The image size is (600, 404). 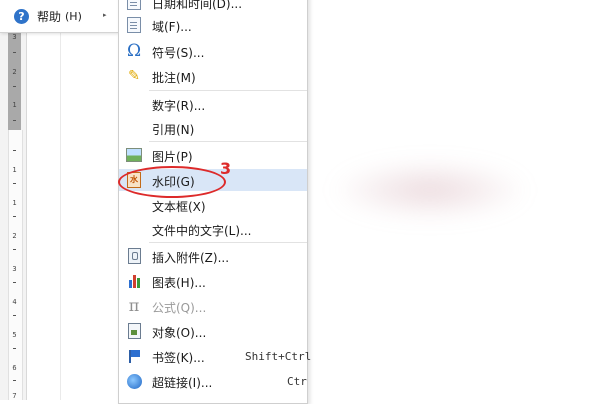 I want to click on menu-item-label: 引用(N), so click(x=173, y=130).